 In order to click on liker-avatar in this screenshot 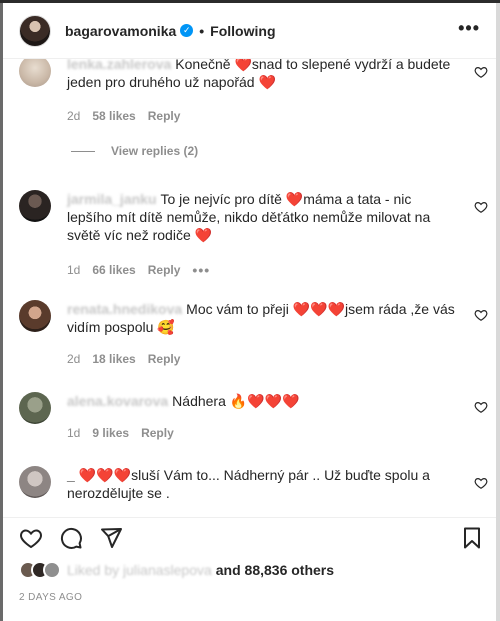, I will do `click(52, 570)`.